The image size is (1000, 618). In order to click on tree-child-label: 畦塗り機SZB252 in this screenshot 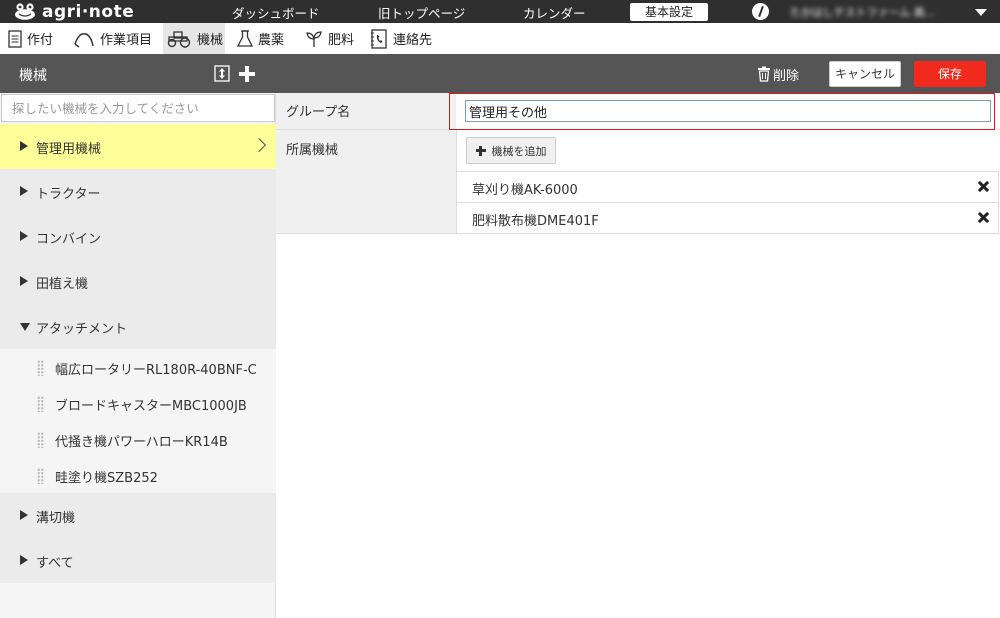, I will do `click(106, 478)`.